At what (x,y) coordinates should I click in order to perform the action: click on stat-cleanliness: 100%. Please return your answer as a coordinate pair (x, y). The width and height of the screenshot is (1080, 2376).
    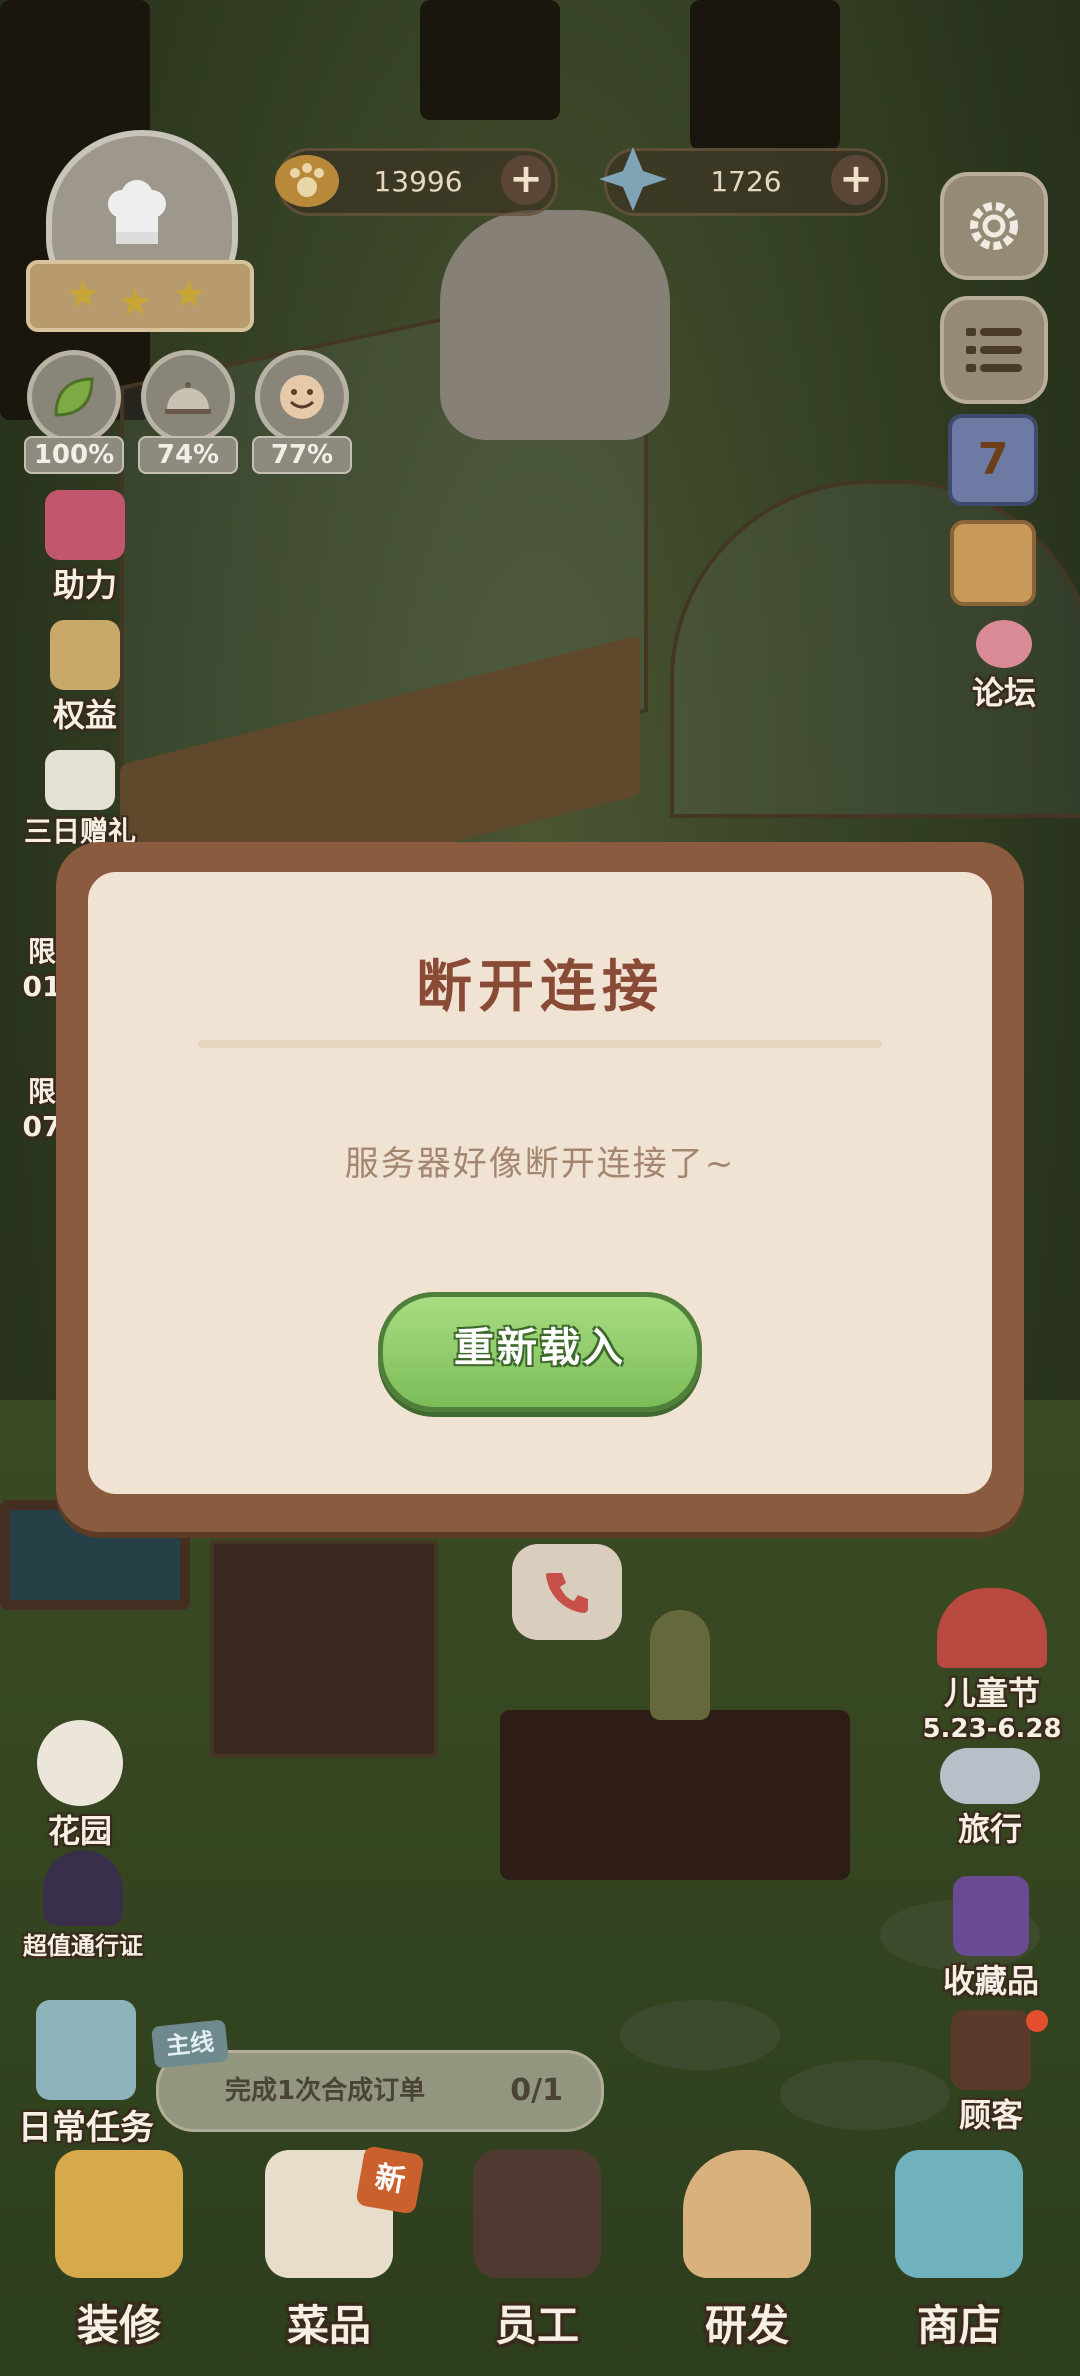
    Looking at the image, I should click on (74, 412).